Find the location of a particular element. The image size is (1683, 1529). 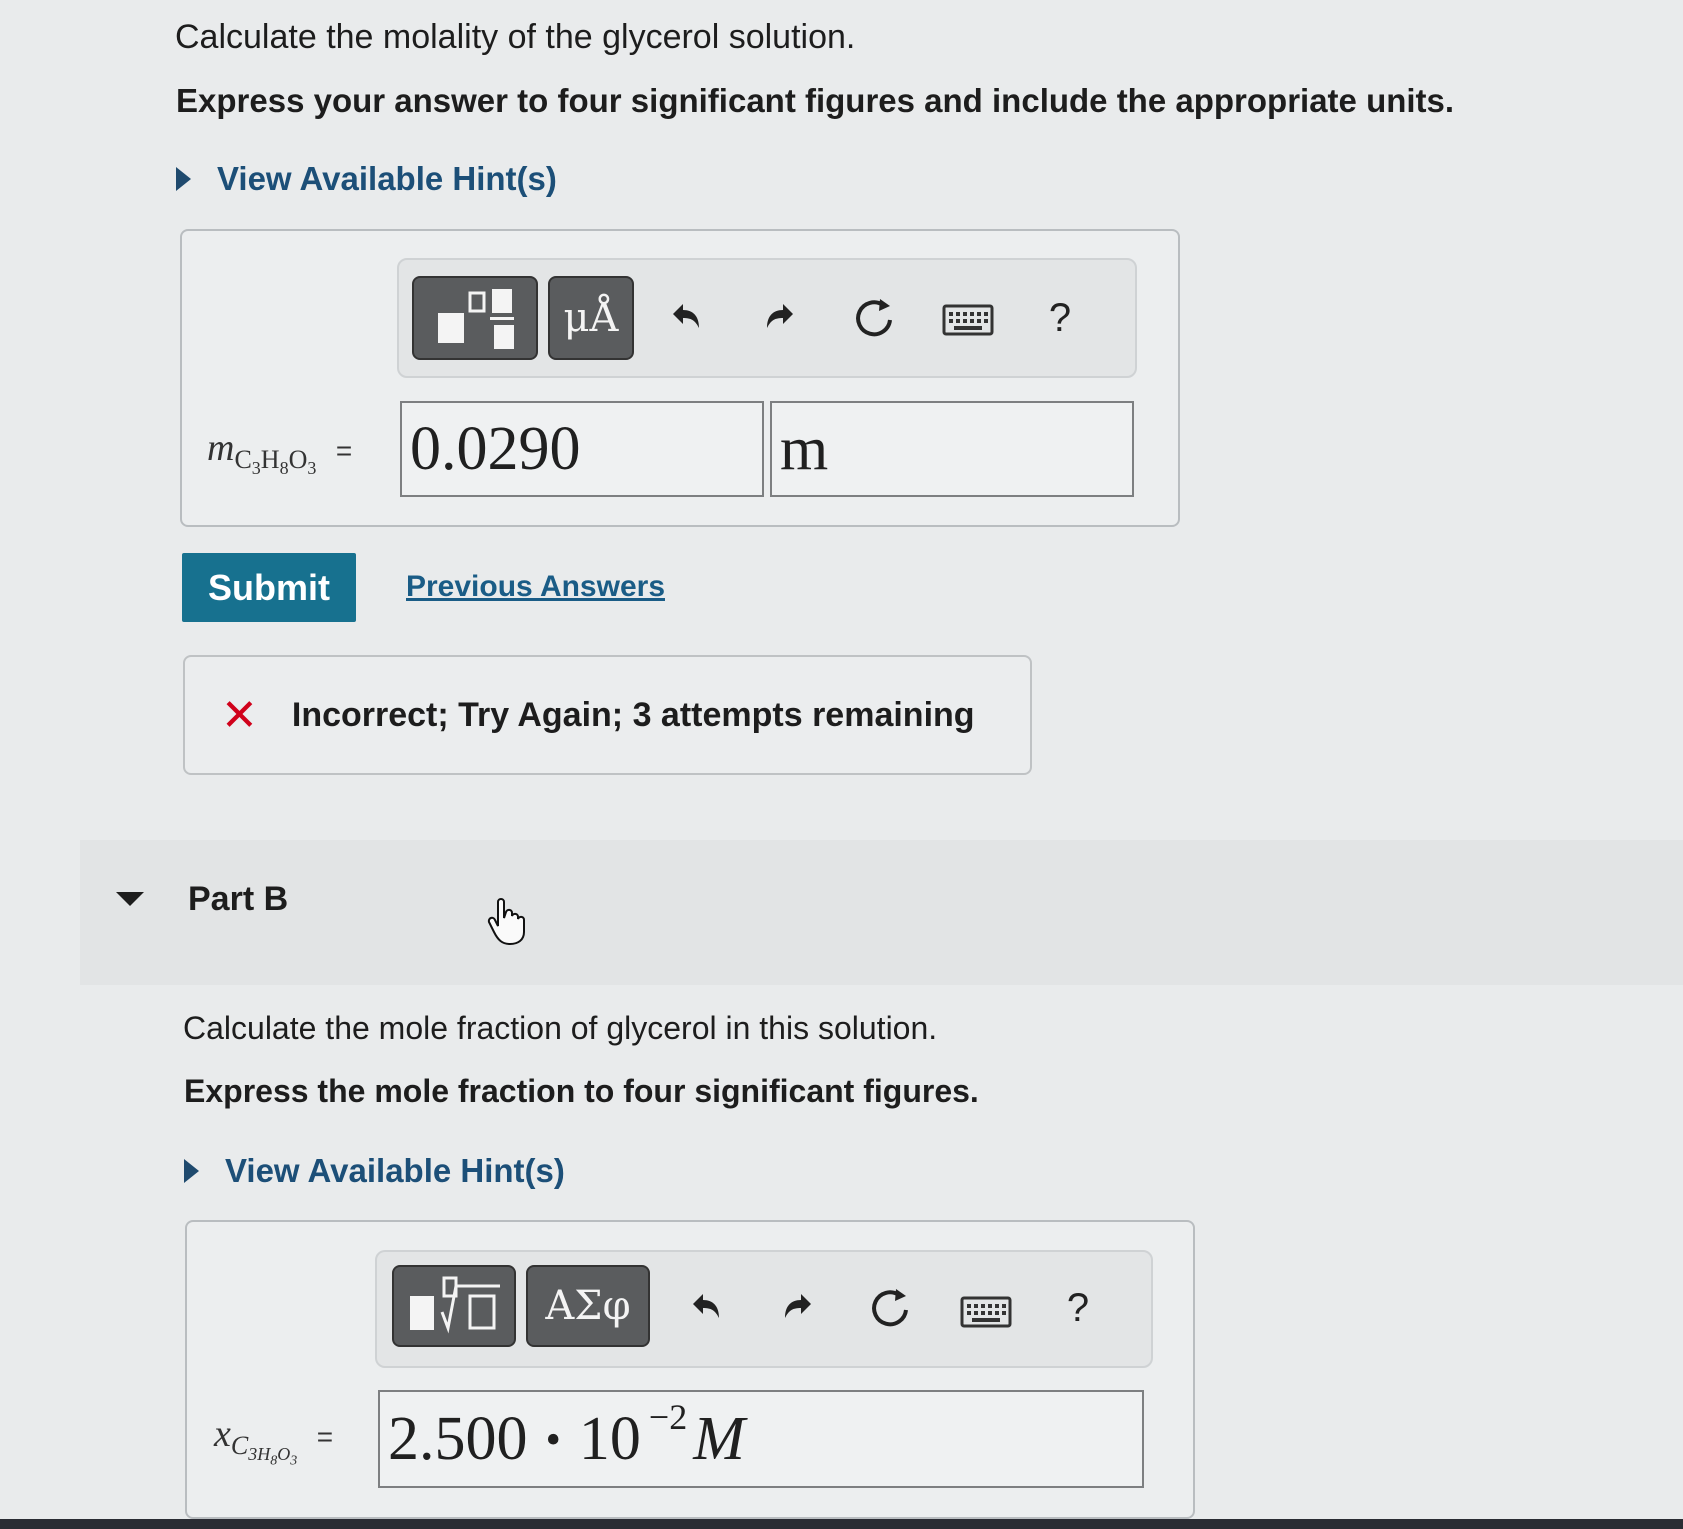

greek-label: ΑΣφ is located at coordinates (588, 1306).